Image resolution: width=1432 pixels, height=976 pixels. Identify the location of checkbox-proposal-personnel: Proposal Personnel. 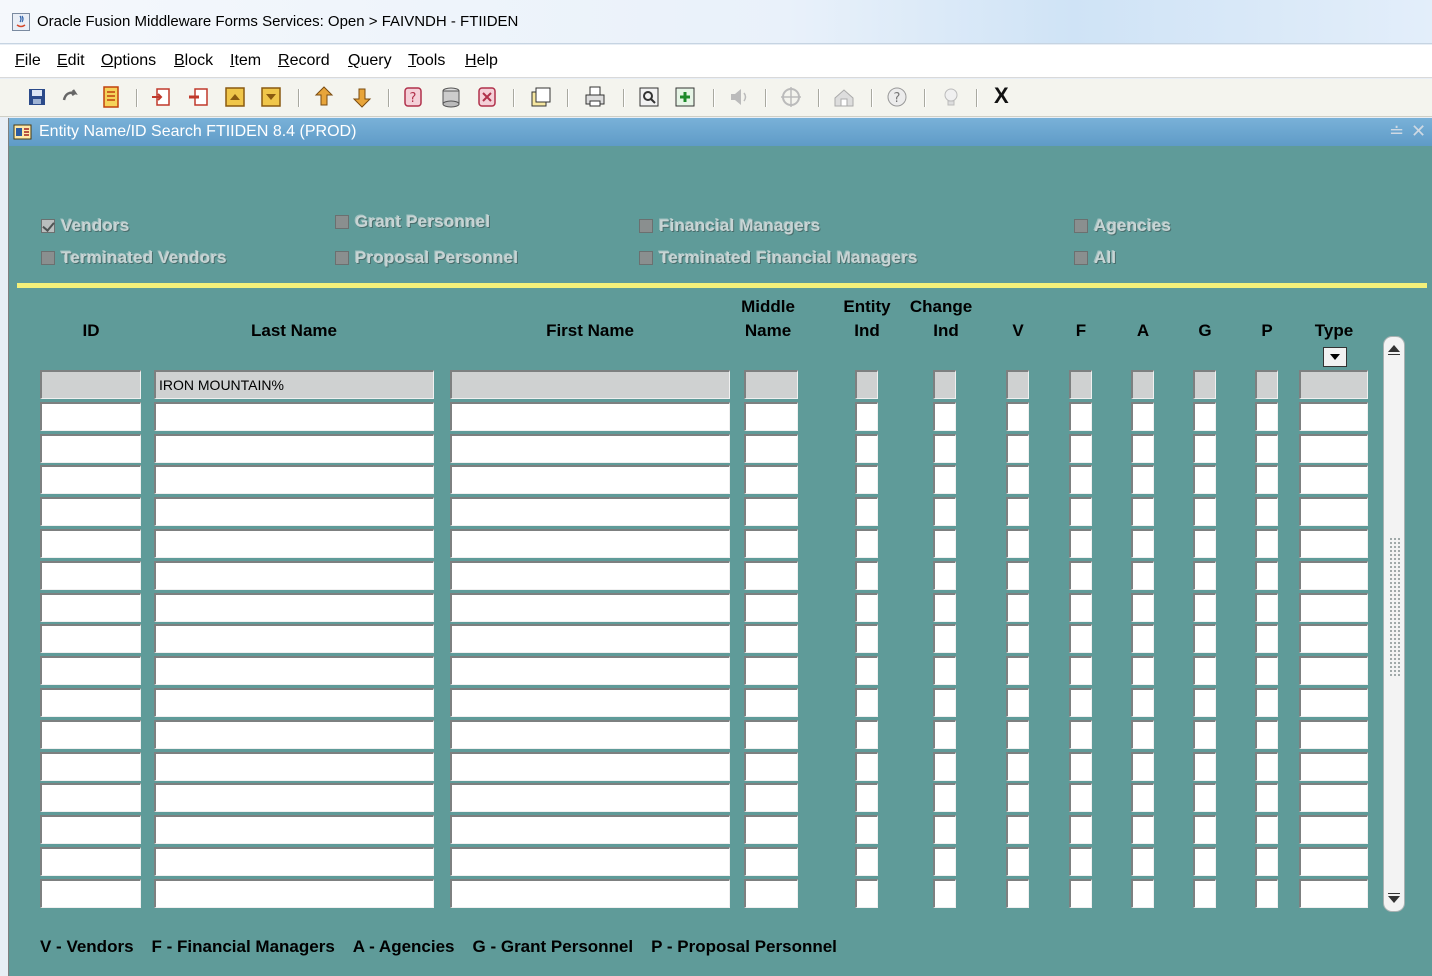
(426, 258).